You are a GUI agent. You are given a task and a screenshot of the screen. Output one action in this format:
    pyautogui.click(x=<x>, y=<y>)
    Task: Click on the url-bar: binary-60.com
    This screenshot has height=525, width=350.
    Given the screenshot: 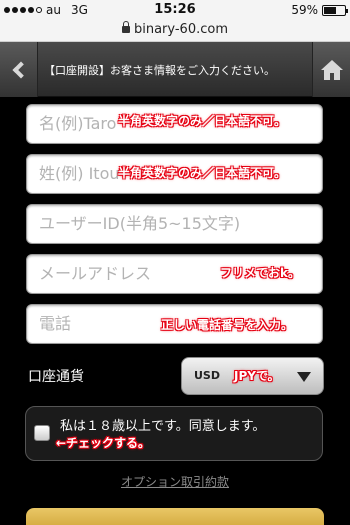 What is the action you would take?
    pyautogui.click(x=175, y=31)
    